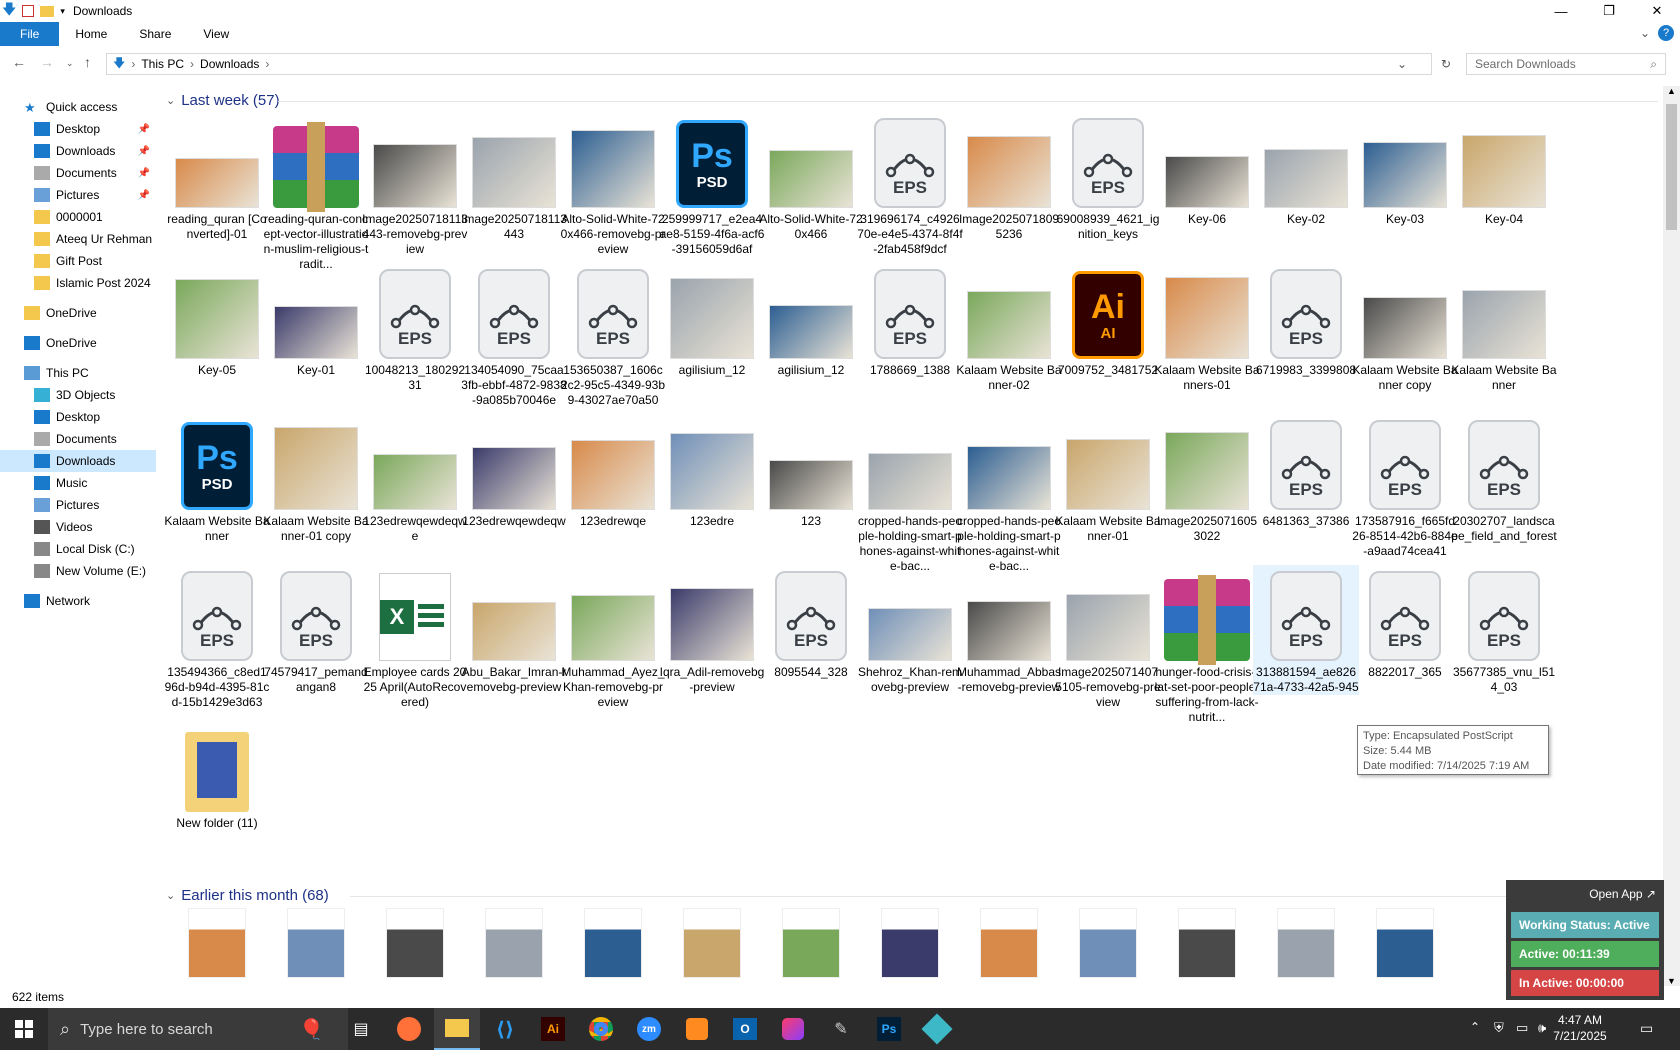 The image size is (1680, 1050). I want to click on back-arrow-icon: ←, so click(19, 62).